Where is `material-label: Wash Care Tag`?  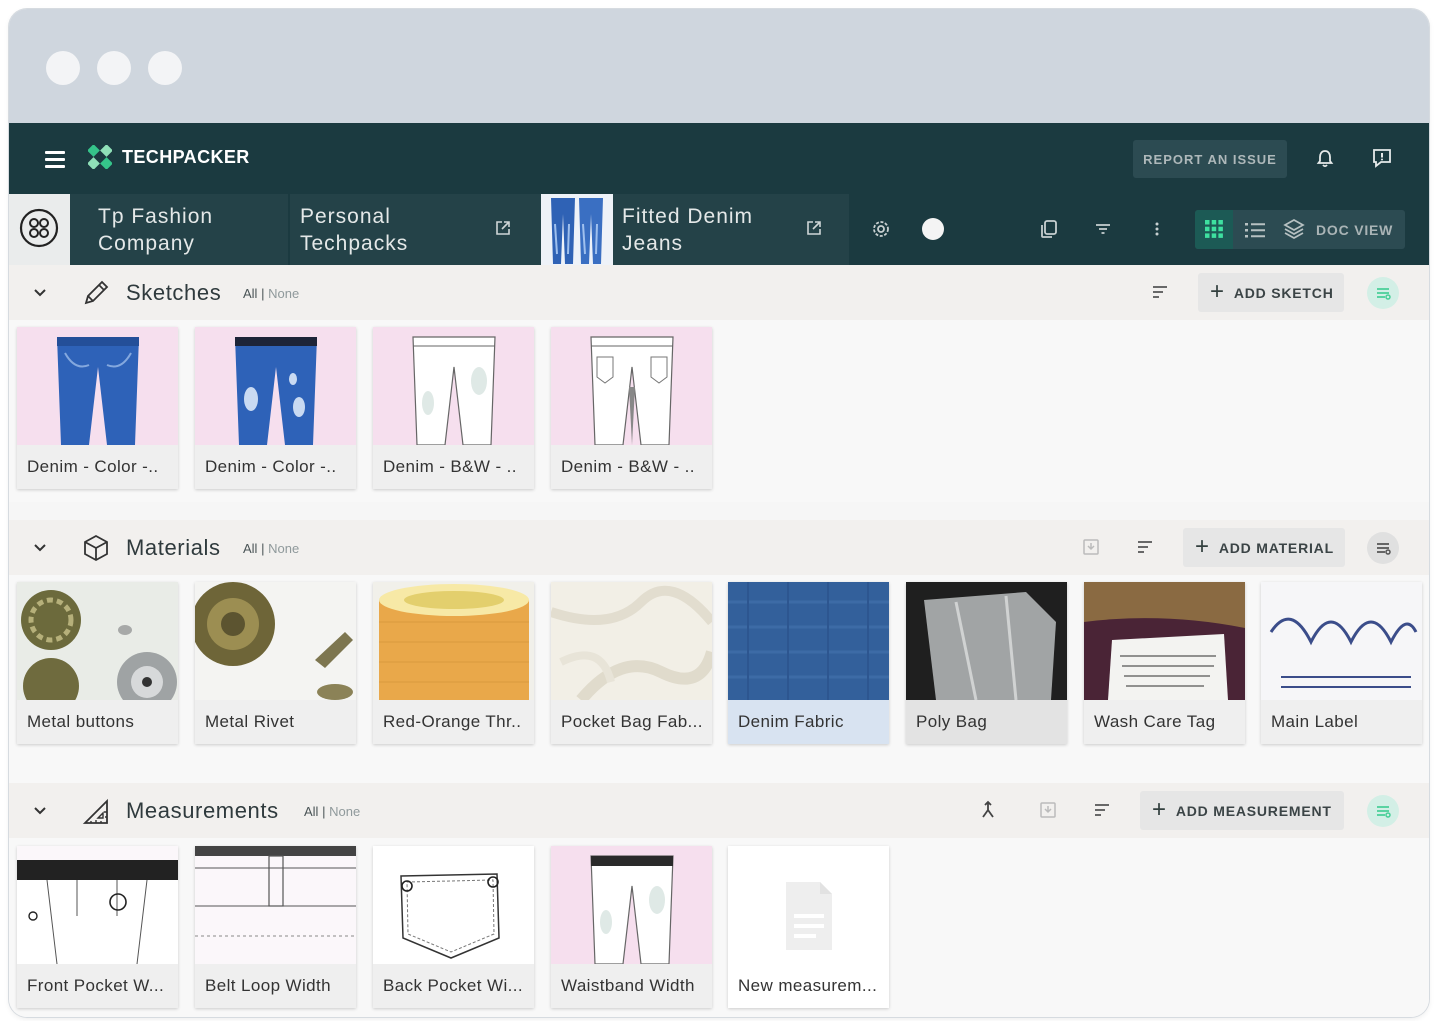
material-label: Wash Care Tag is located at coordinates (1164, 722).